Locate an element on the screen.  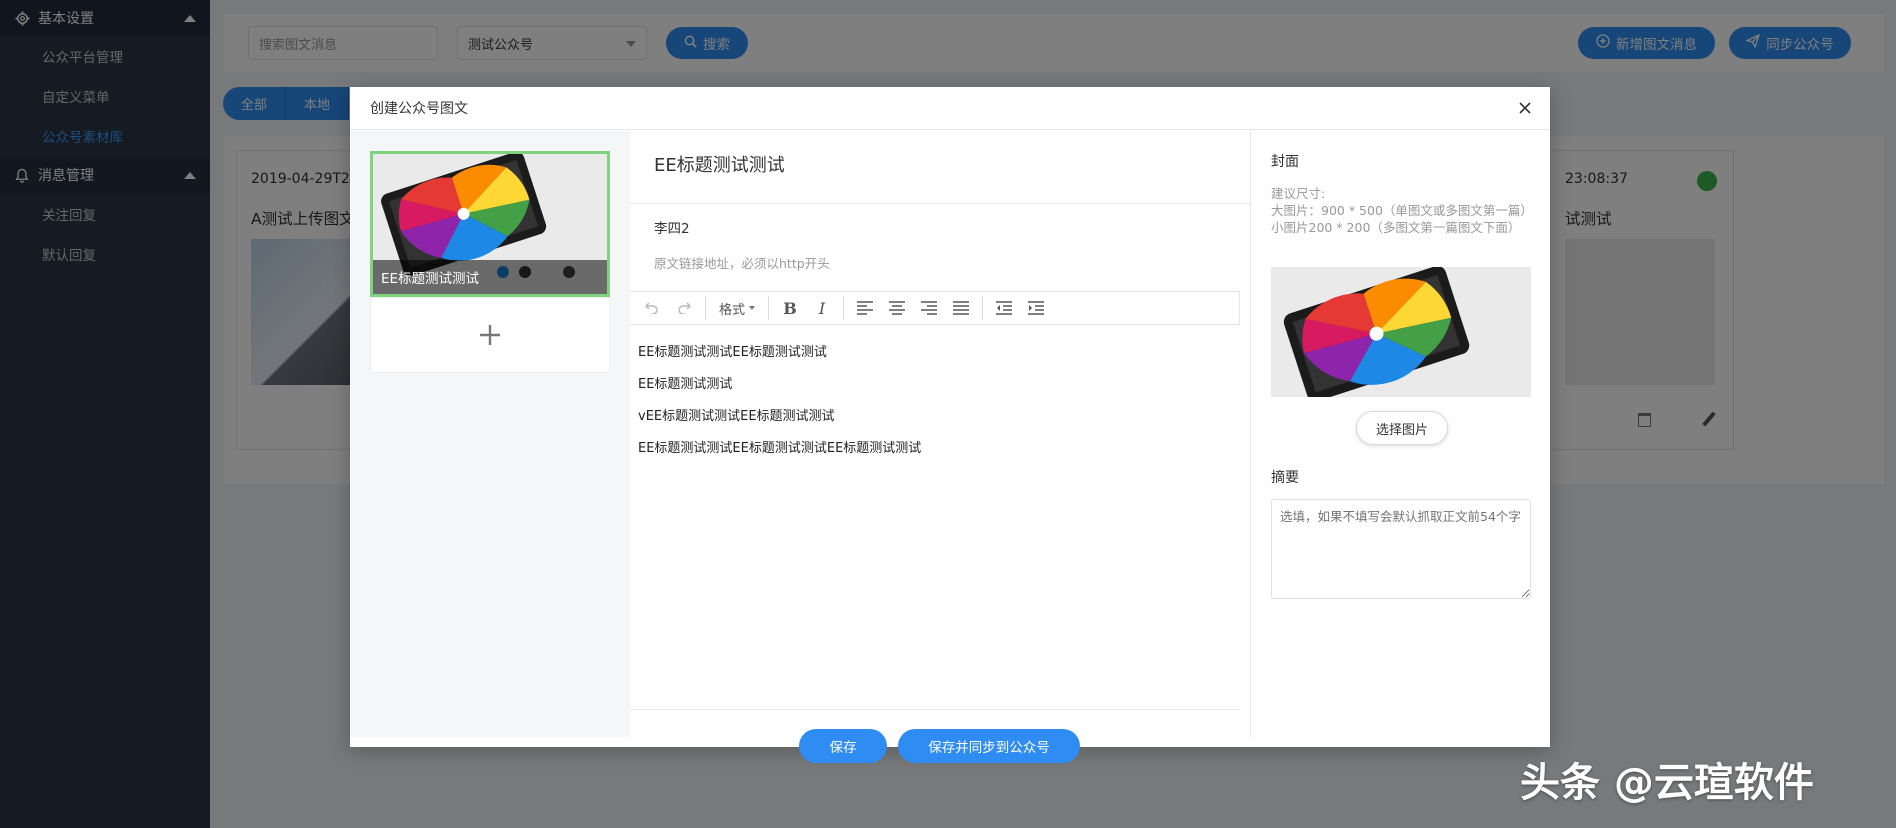
indent-icon is located at coordinates (1036, 308).